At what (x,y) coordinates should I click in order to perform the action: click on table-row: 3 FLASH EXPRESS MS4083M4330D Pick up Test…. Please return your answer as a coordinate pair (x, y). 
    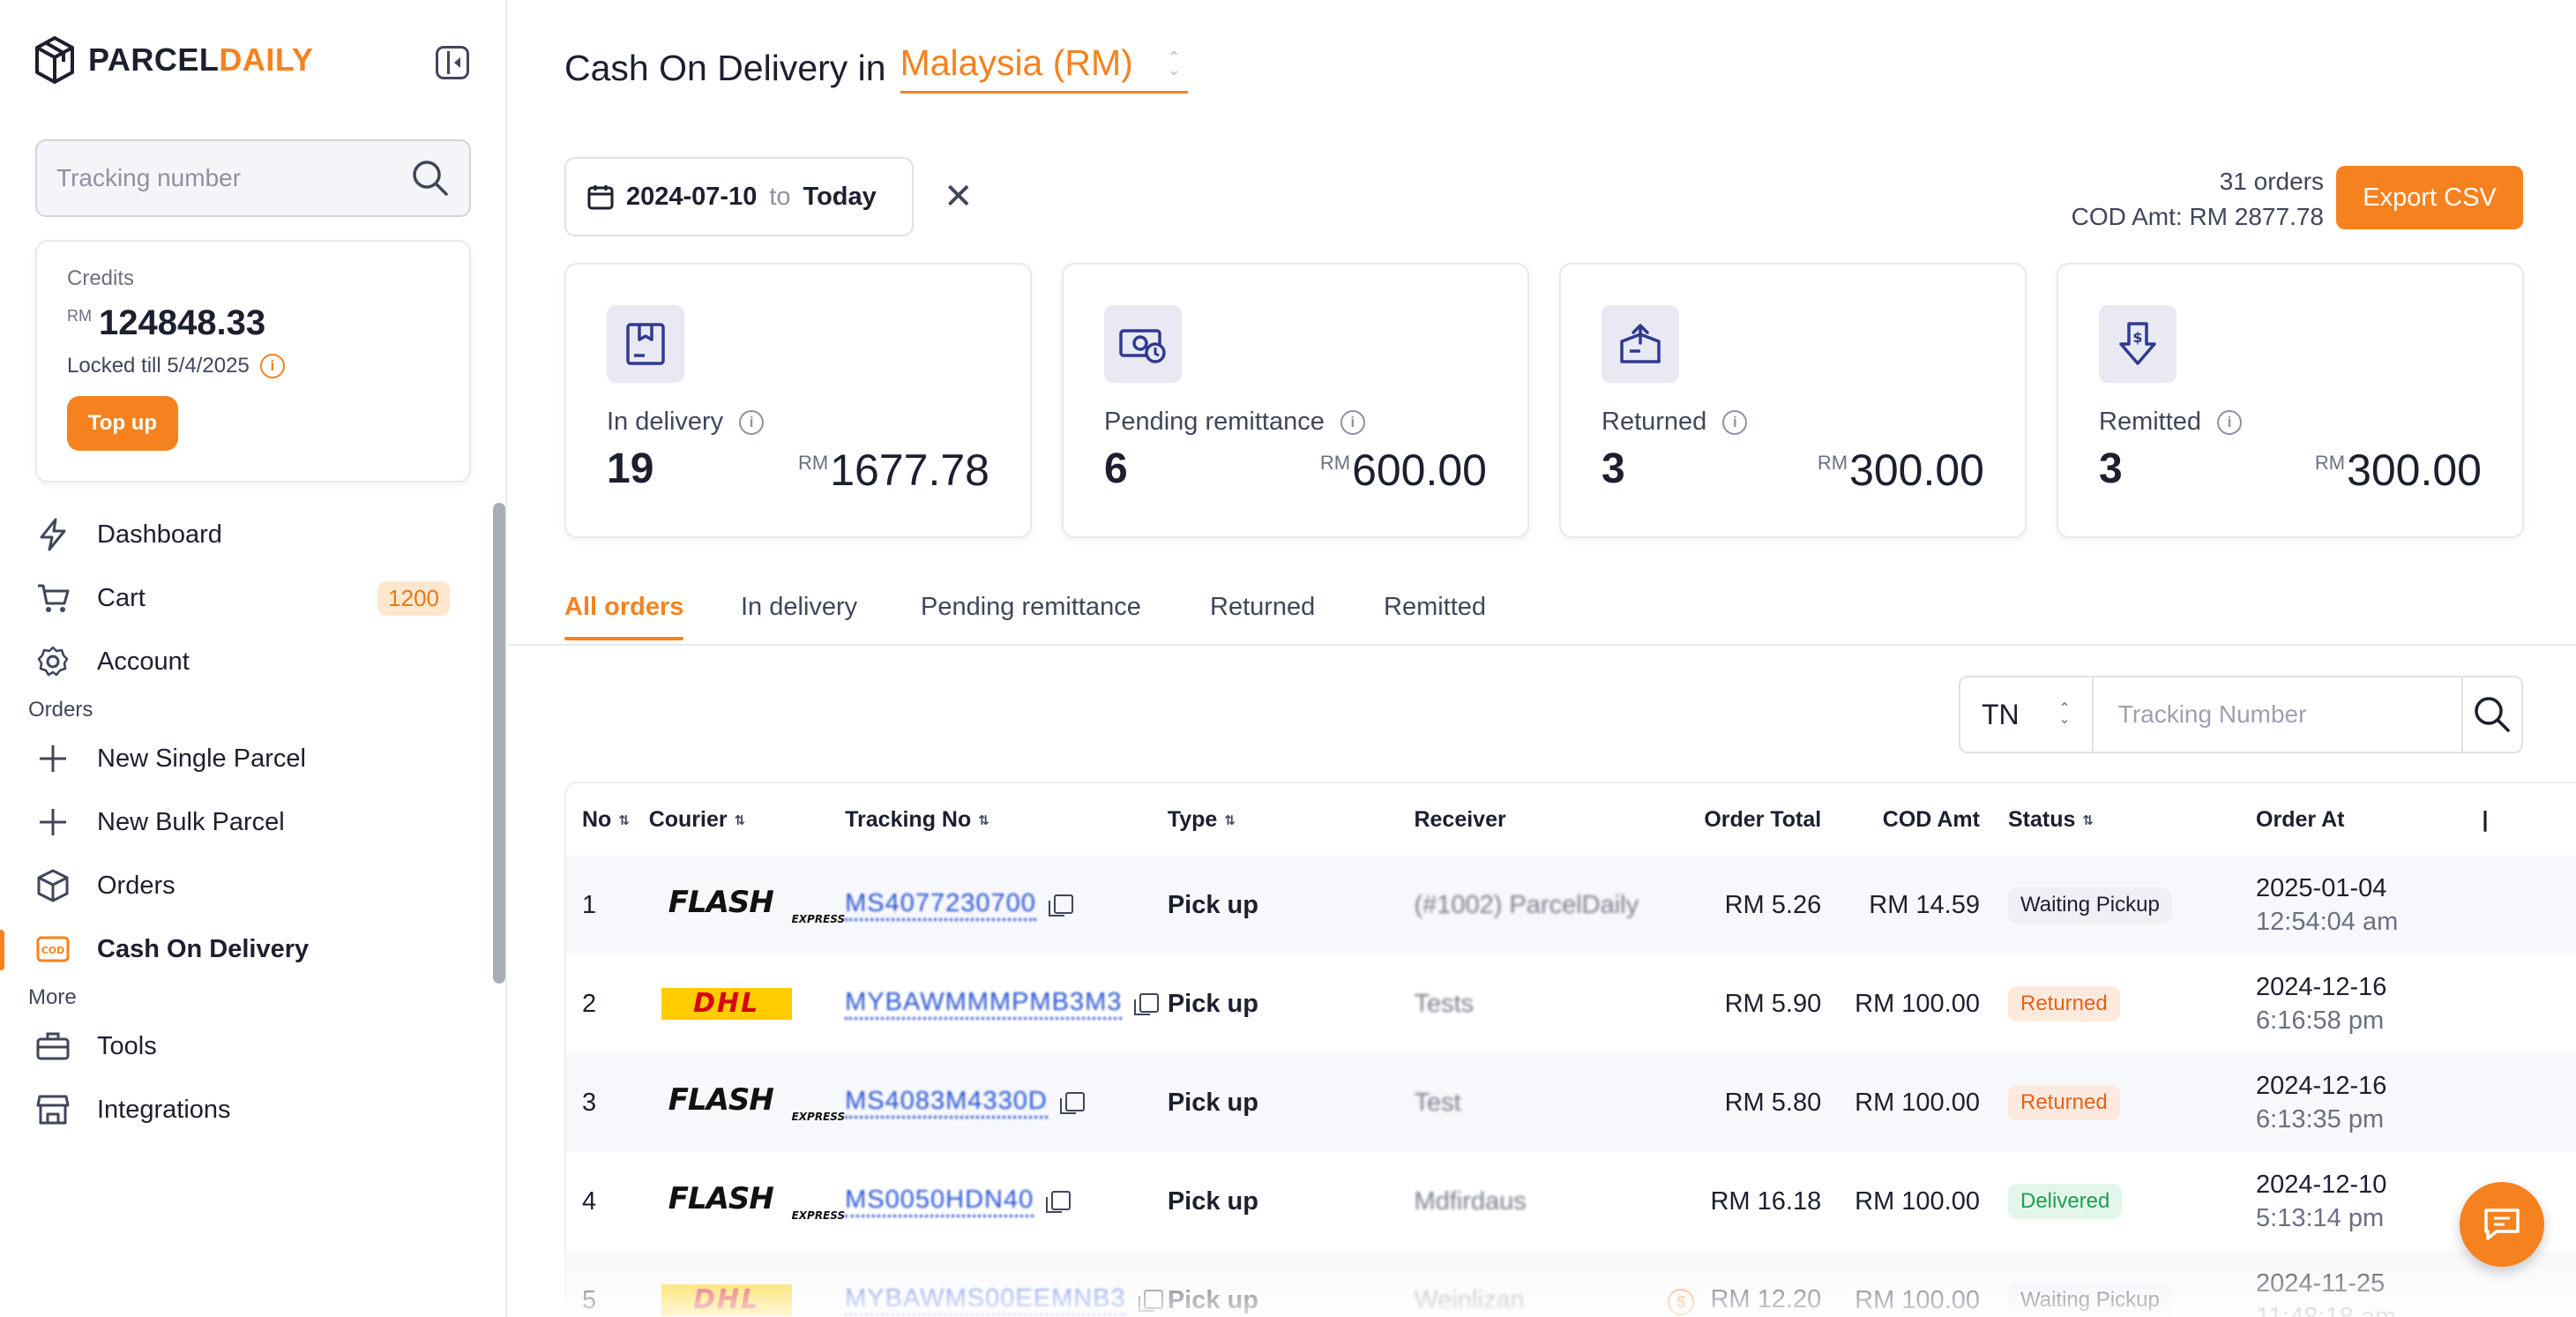
    Looking at the image, I should click on (1571, 1102).